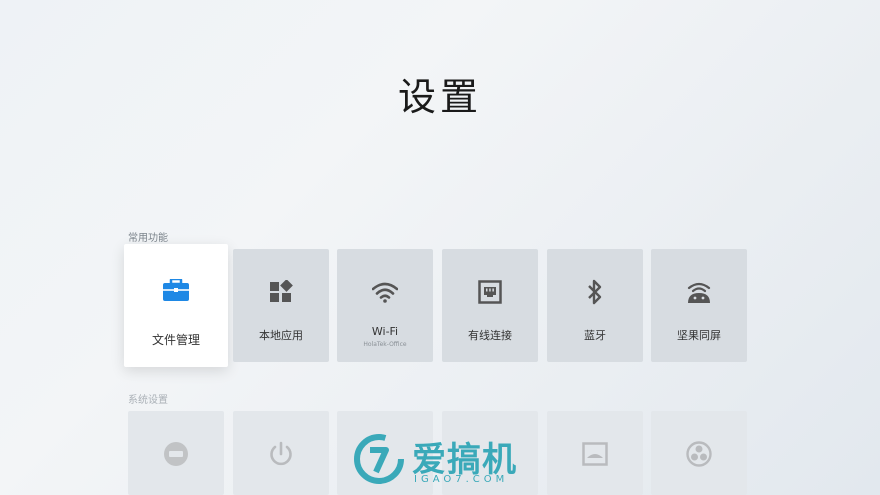 This screenshot has height=495, width=880. Describe the element at coordinates (385, 331) in the screenshot. I see `tile-label: Wi-Fi` at that location.